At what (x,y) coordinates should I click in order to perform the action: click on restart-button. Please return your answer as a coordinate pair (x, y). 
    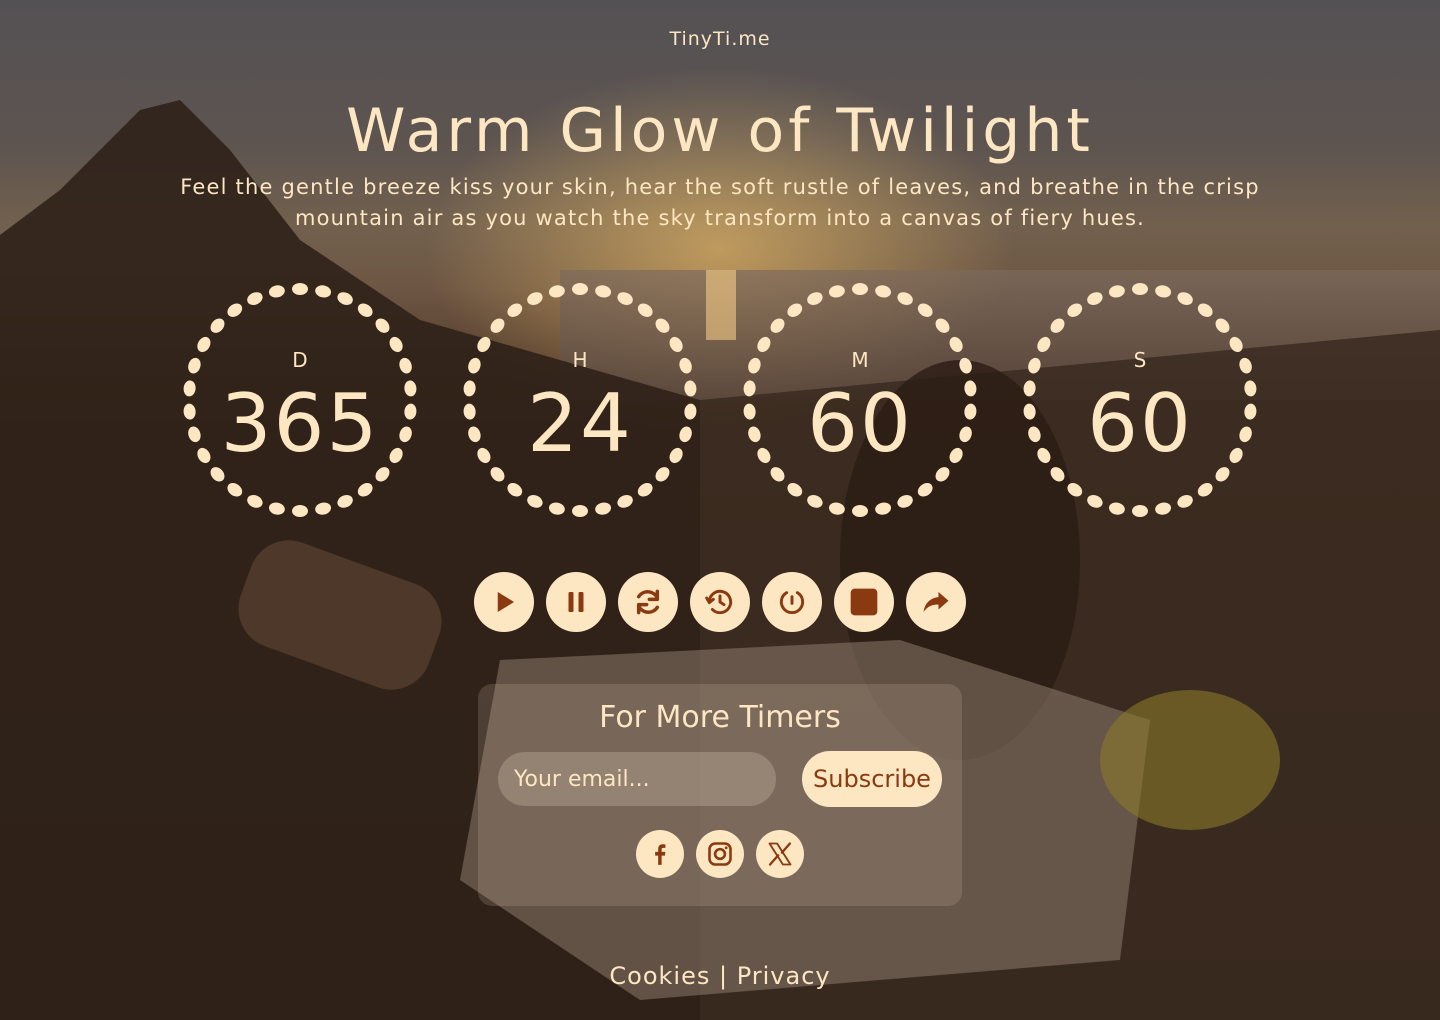
    Looking at the image, I should click on (648, 602).